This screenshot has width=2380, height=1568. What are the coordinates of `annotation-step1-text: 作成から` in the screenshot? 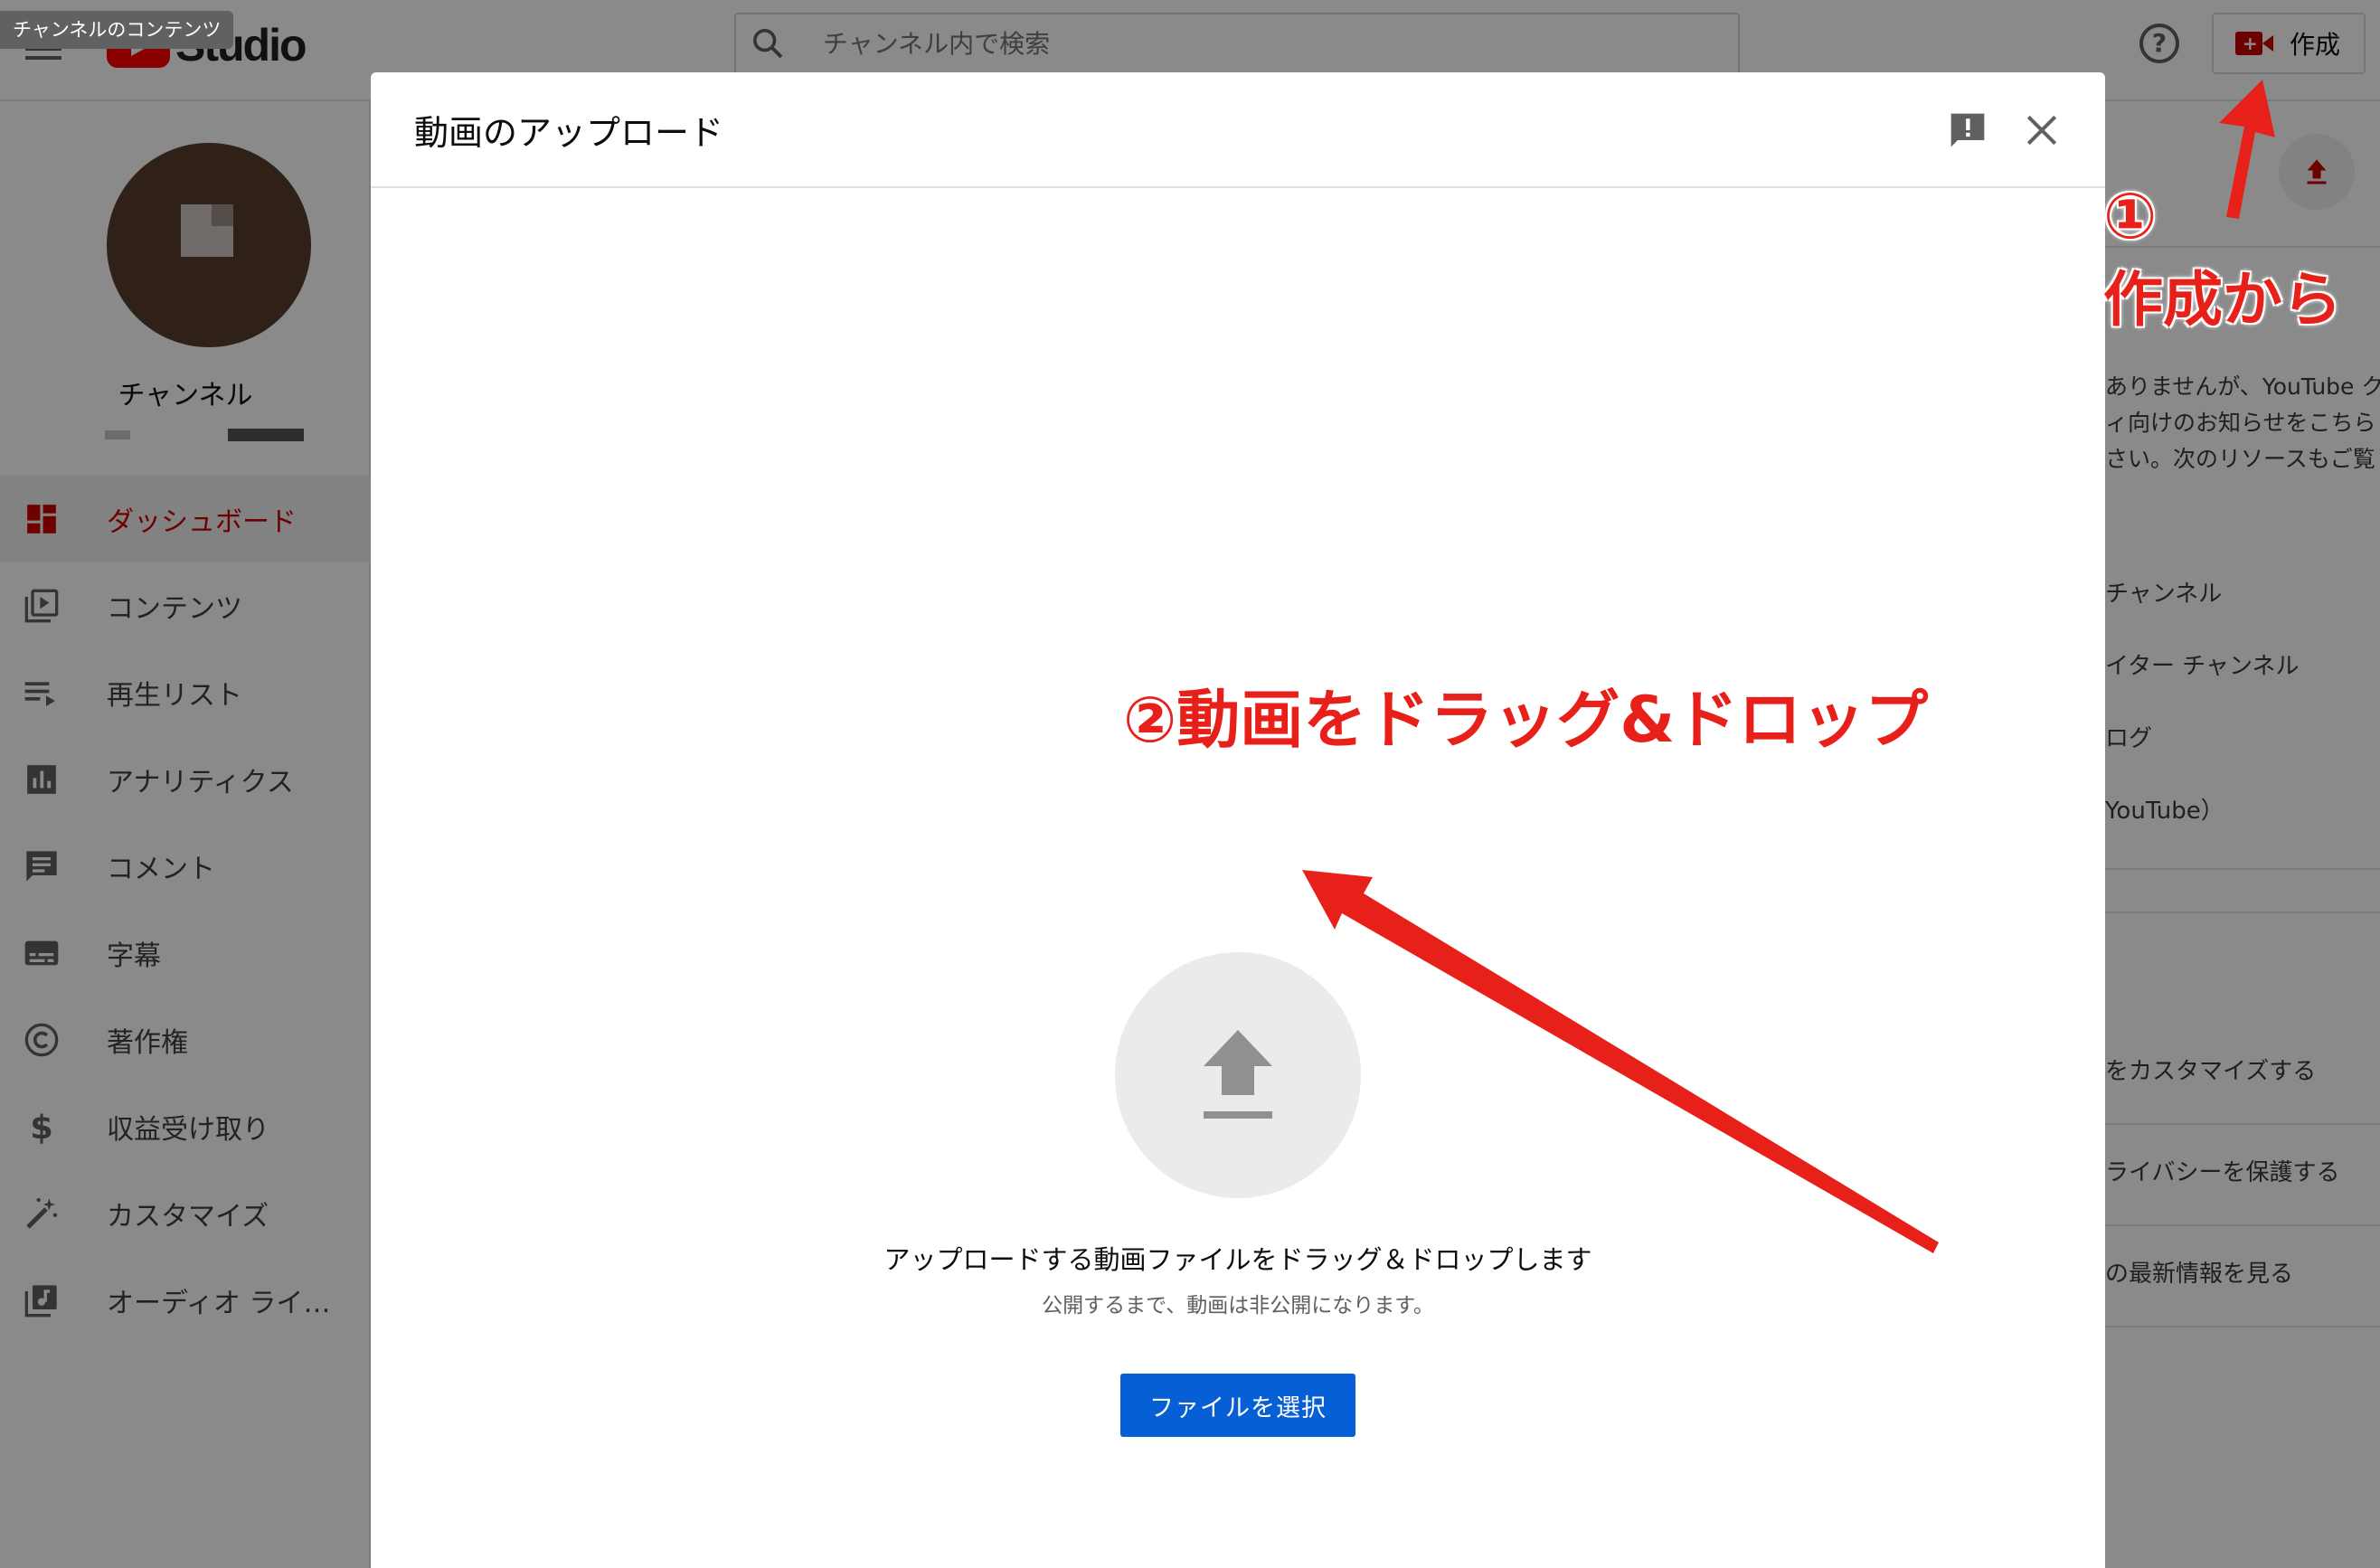 It's located at (2222, 300).